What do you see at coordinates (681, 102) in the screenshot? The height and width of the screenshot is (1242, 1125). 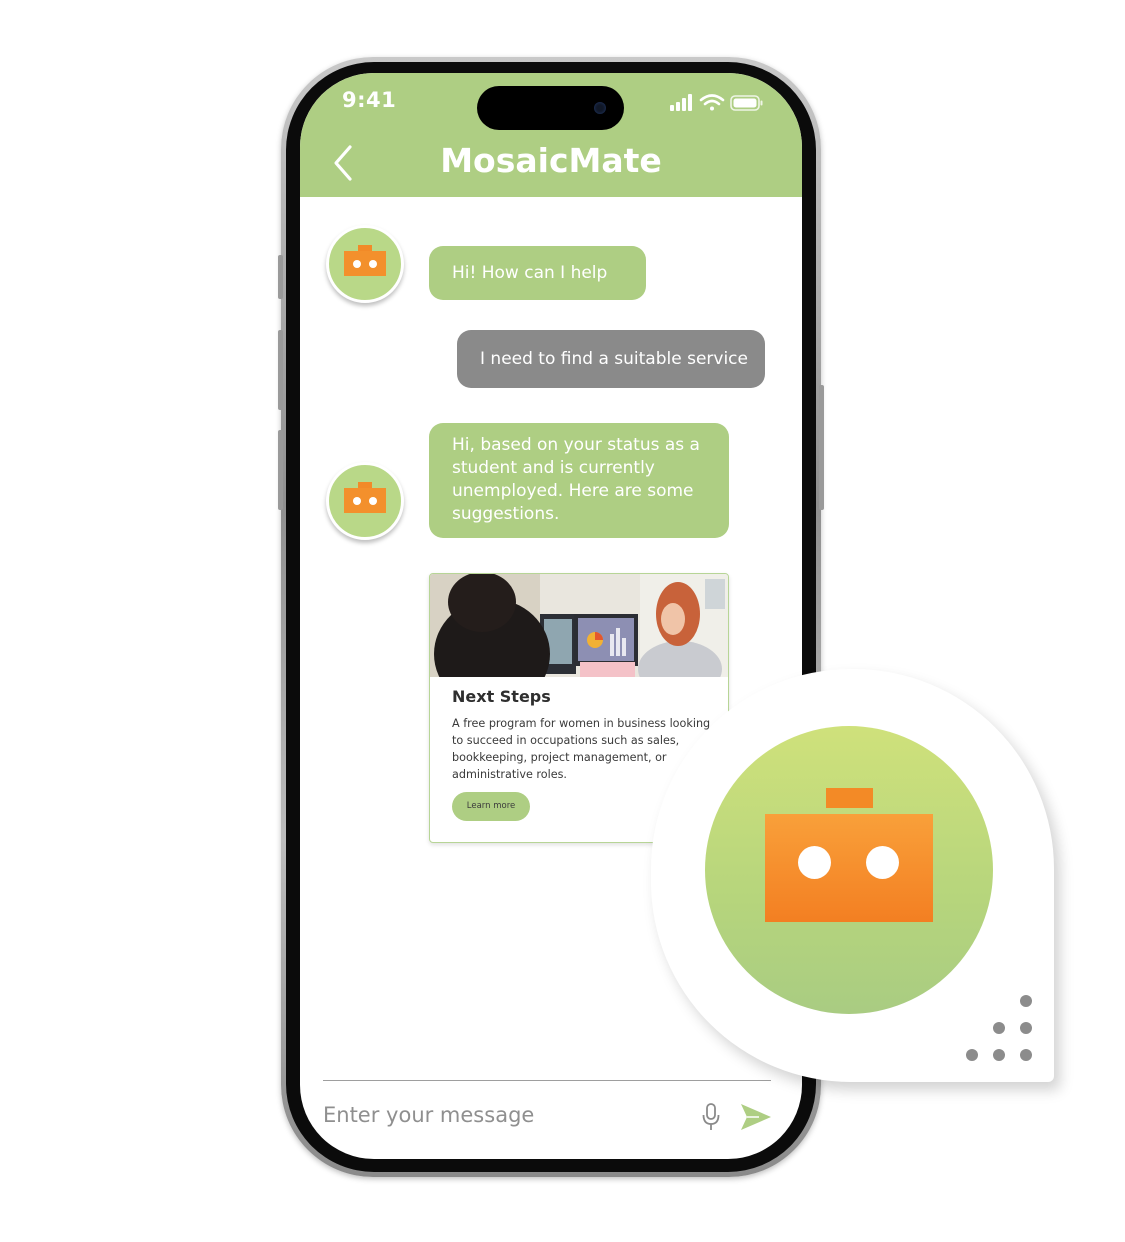 I see `signal-icon` at bounding box center [681, 102].